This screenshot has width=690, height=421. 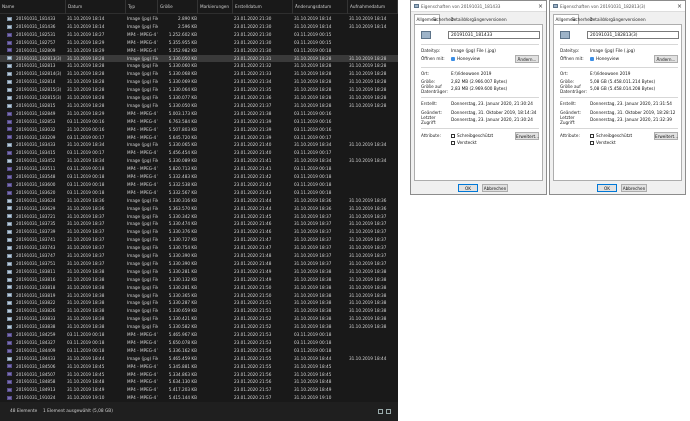 What do you see at coordinates (313, 58) in the screenshot?
I see `cell-modified: 31.10.2019 18:28` at bounding box center [313, 58].